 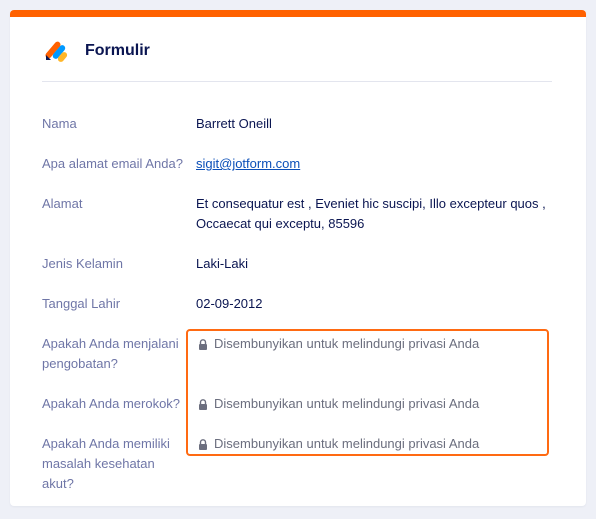 What do you see at coordinates (280, 223) in the screenshot?
I see `address-line-2: Occaecat qui exceptu, 85596` at bounding box center [280, 223].